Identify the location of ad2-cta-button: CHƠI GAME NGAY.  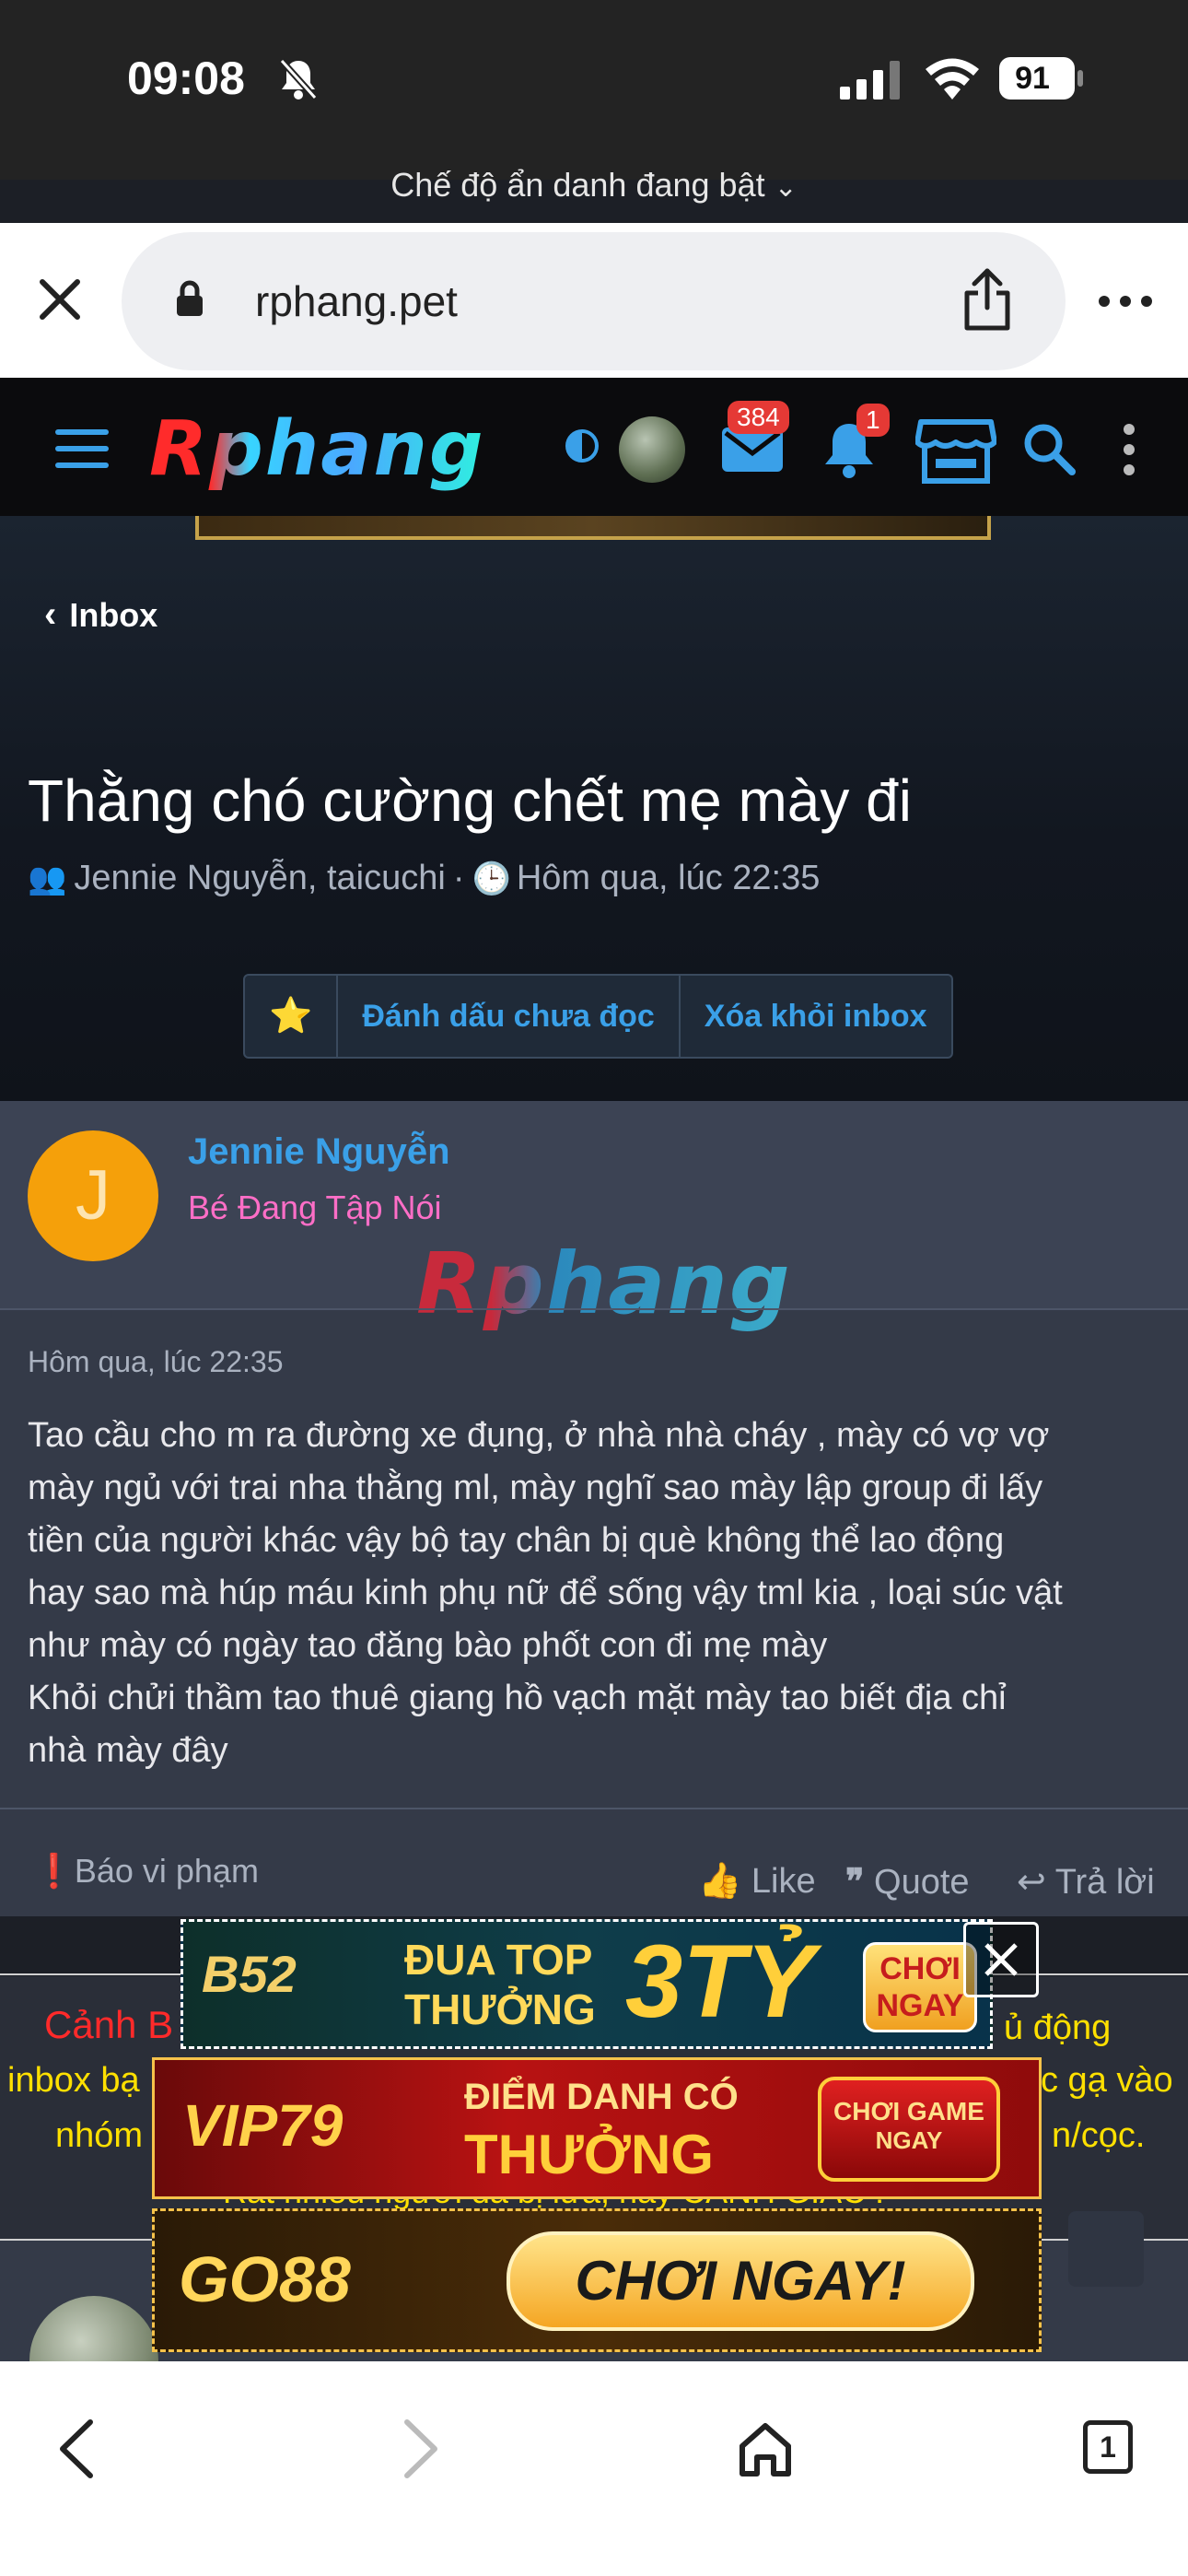
(909, 2129).